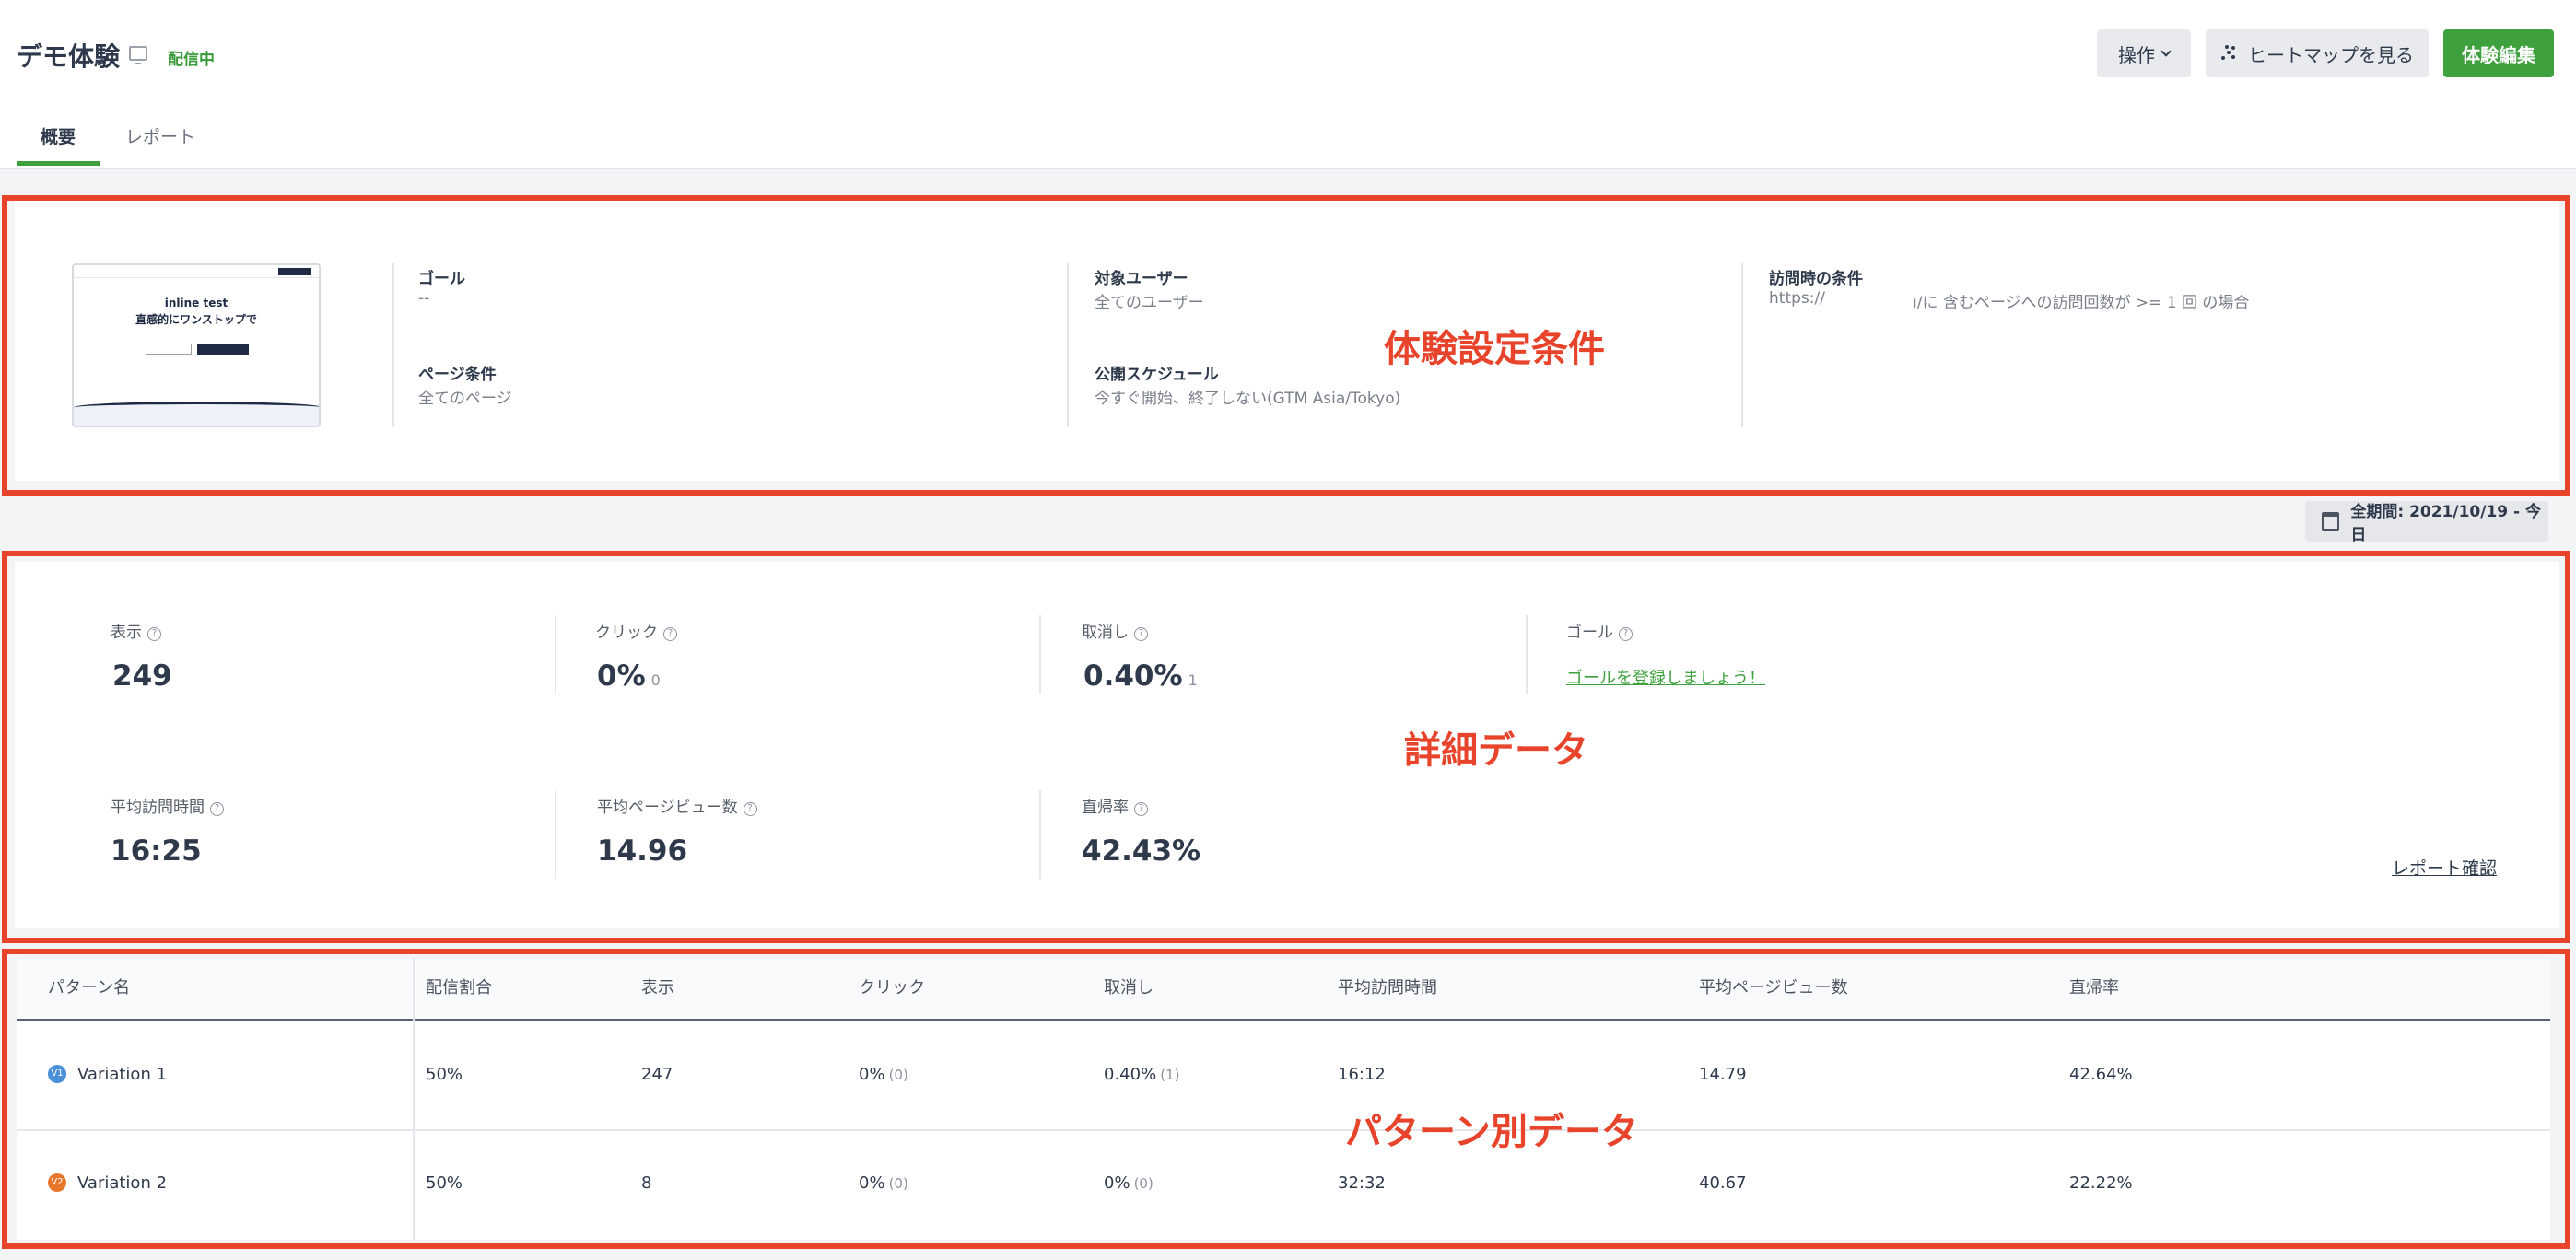  What do you see at coordinates (657, 988) in the screenshot?
I see `header-display: 表示` at bounding box center [657, 988].